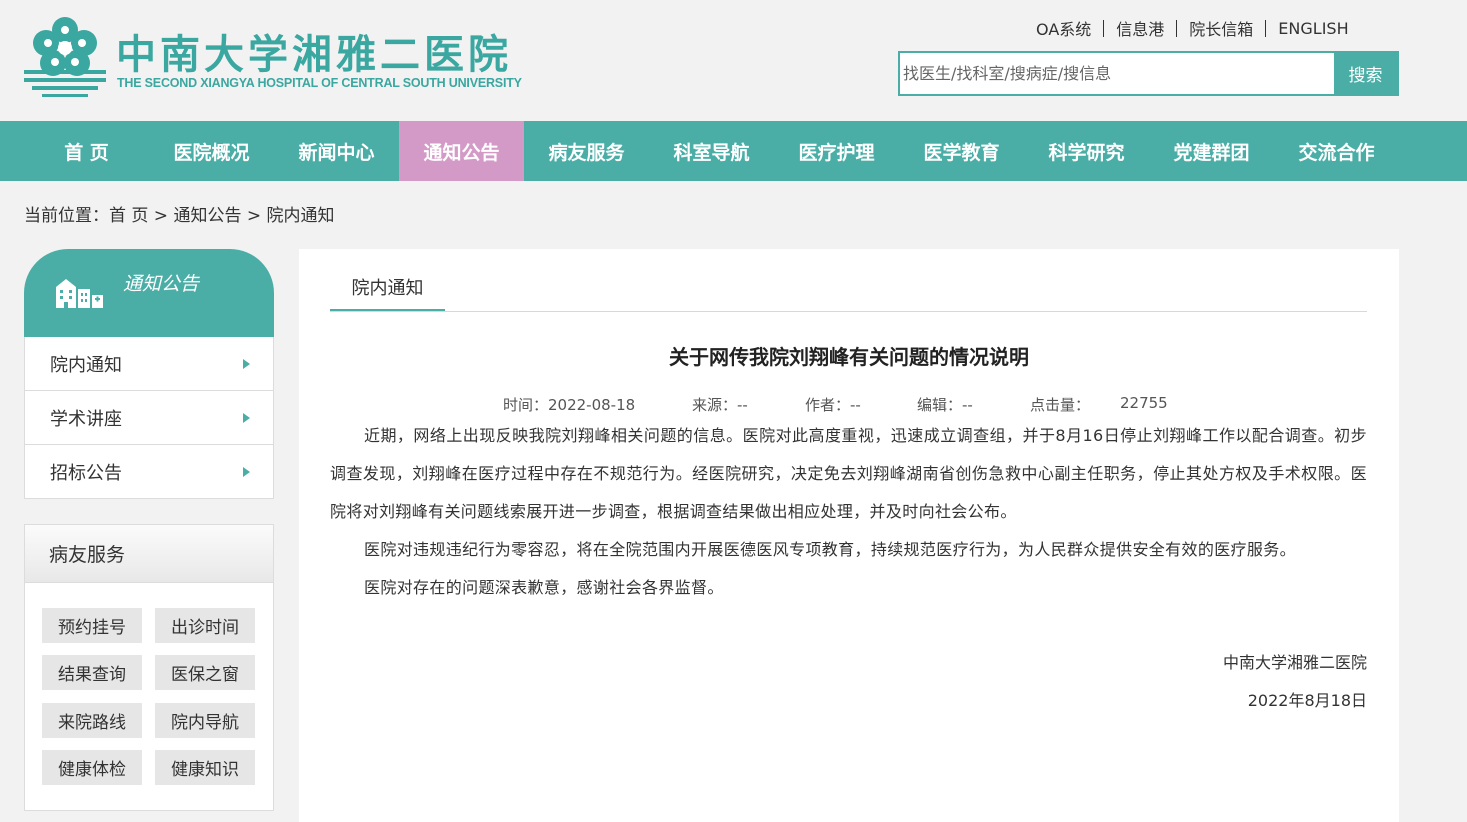  What do you see at coordinates (92, 625) in the screenshot?
I see `service-appointment: 预约挂号` at bounding box center [92, 625].